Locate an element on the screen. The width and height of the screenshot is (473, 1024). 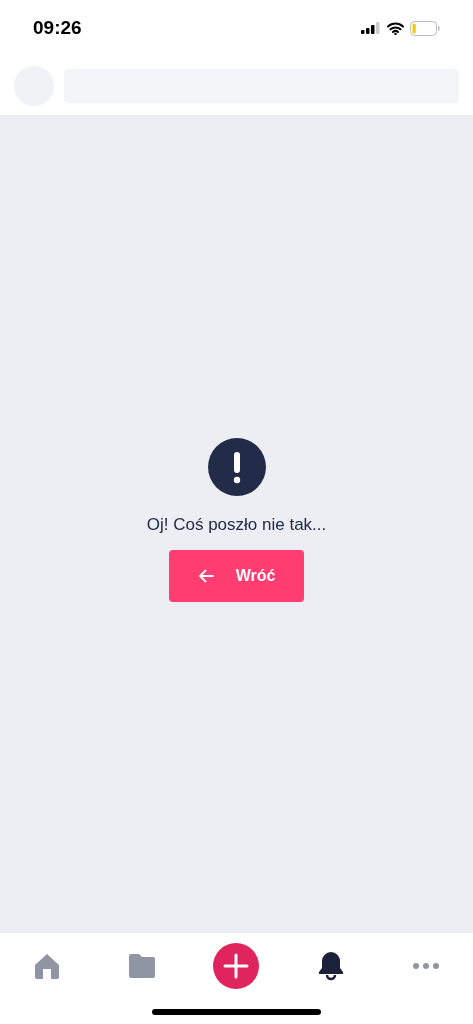
status-time: 09:26 is located at coordinates (57, 27).